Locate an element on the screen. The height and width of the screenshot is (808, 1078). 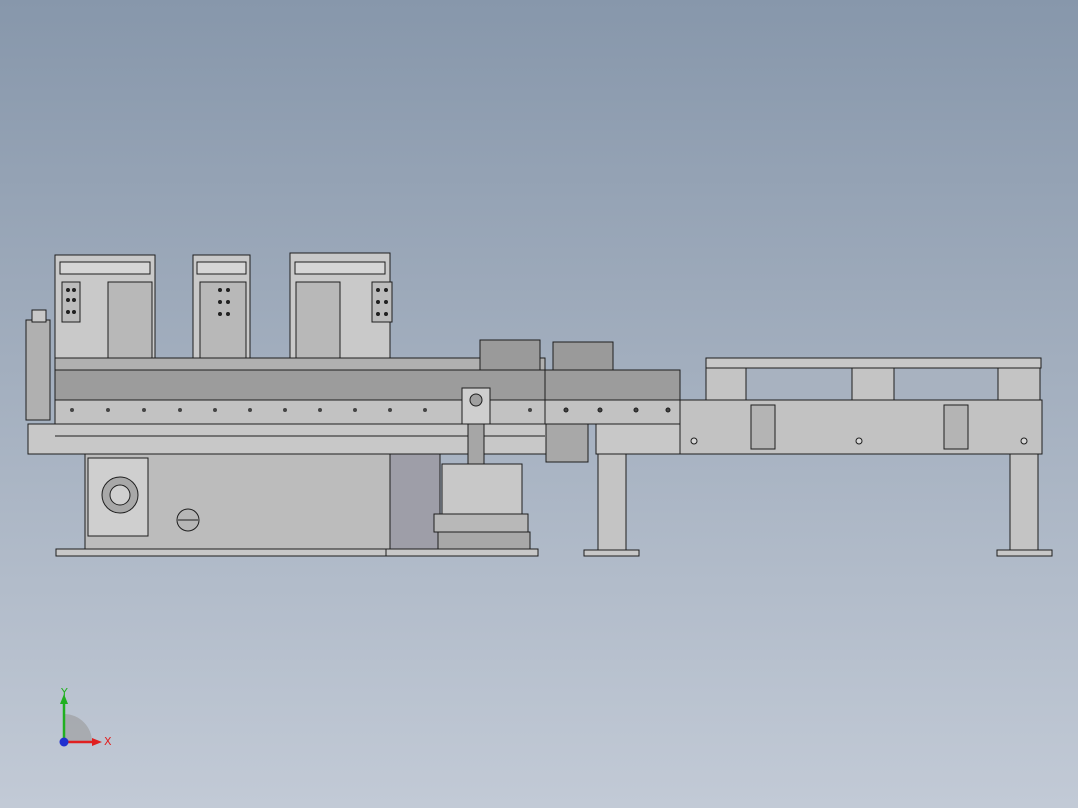
magazine-left is located at coordinates (105, 307).